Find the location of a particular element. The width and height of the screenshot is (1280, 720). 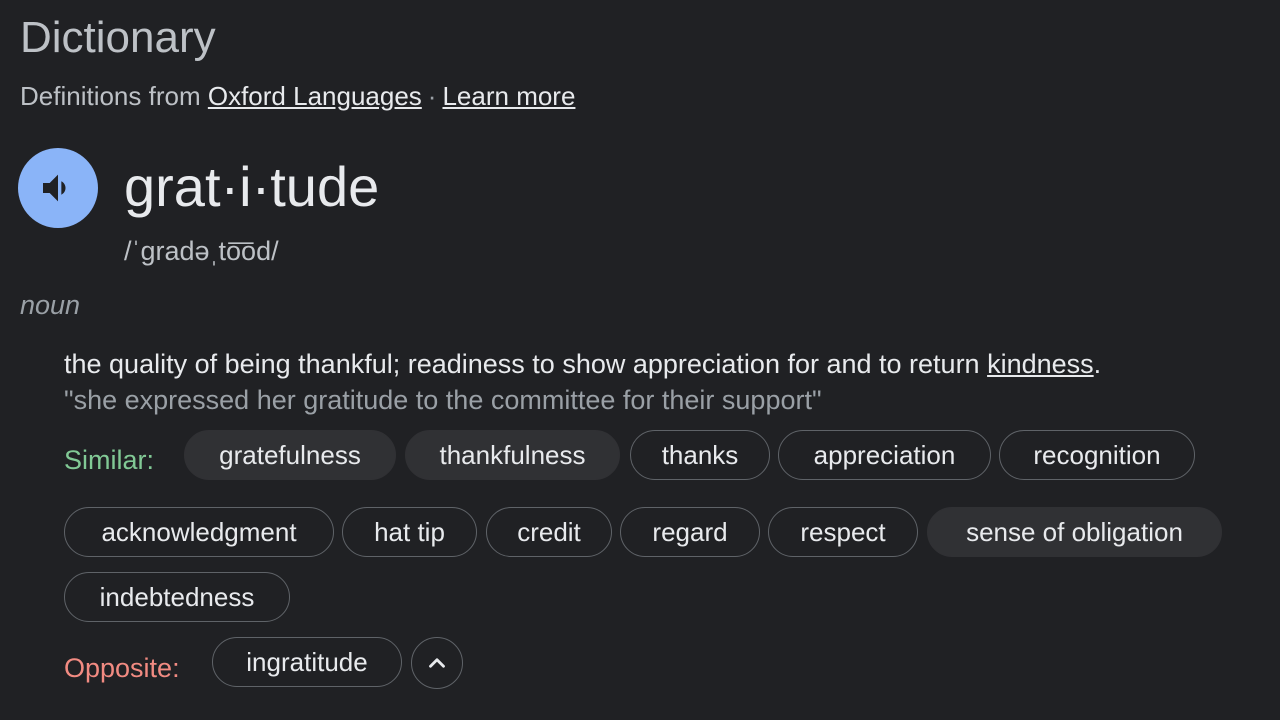

opposite-label: Opposite: is located at coordinates (122, 668).